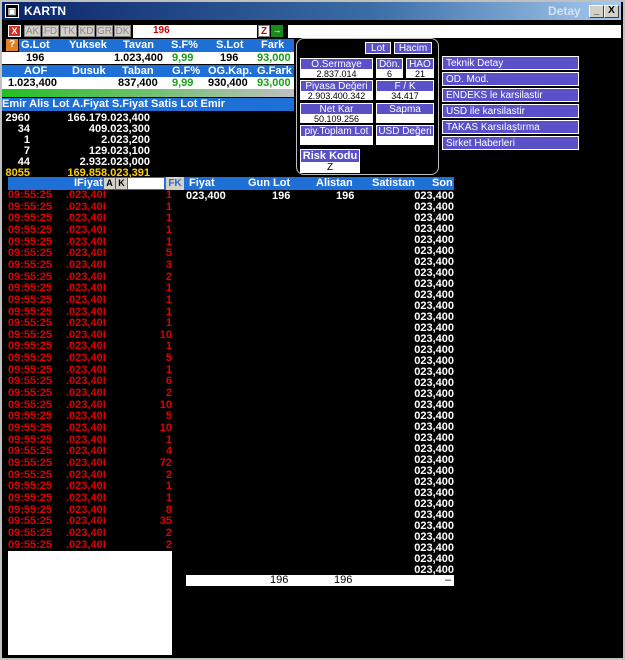 This screenshot has width=625, height=660. Describe the element at coordinates (122, 31) in the screenshot. I see `tab-dk: DK` at that location.